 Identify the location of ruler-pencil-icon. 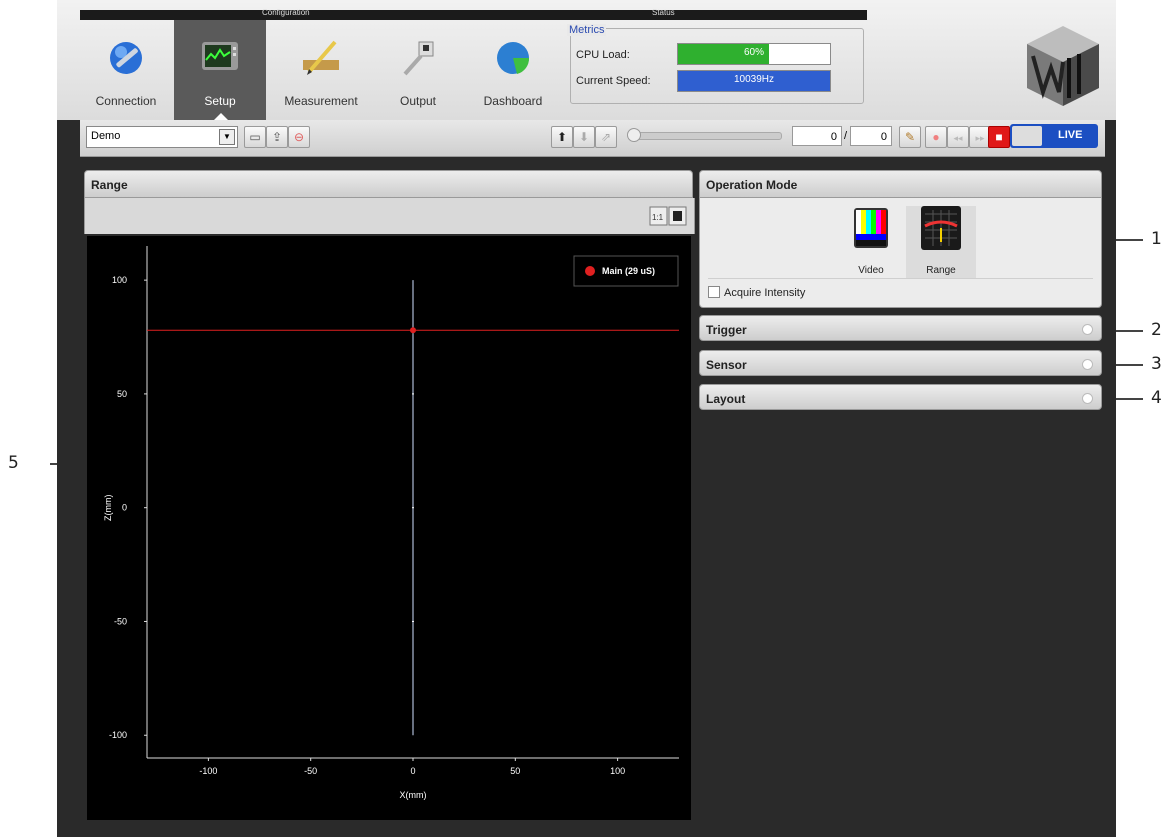
(321, 57).